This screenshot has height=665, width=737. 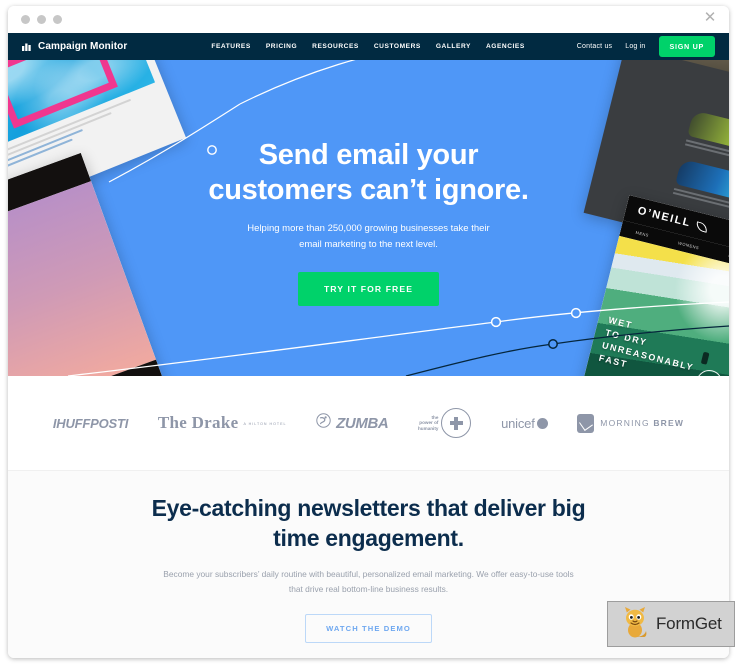 What do you see at coordinates (265, 424) in the screenshot?
I see `logo-the-drake-sub: A HILTON HOTEL` at bounding box center [265, 424].